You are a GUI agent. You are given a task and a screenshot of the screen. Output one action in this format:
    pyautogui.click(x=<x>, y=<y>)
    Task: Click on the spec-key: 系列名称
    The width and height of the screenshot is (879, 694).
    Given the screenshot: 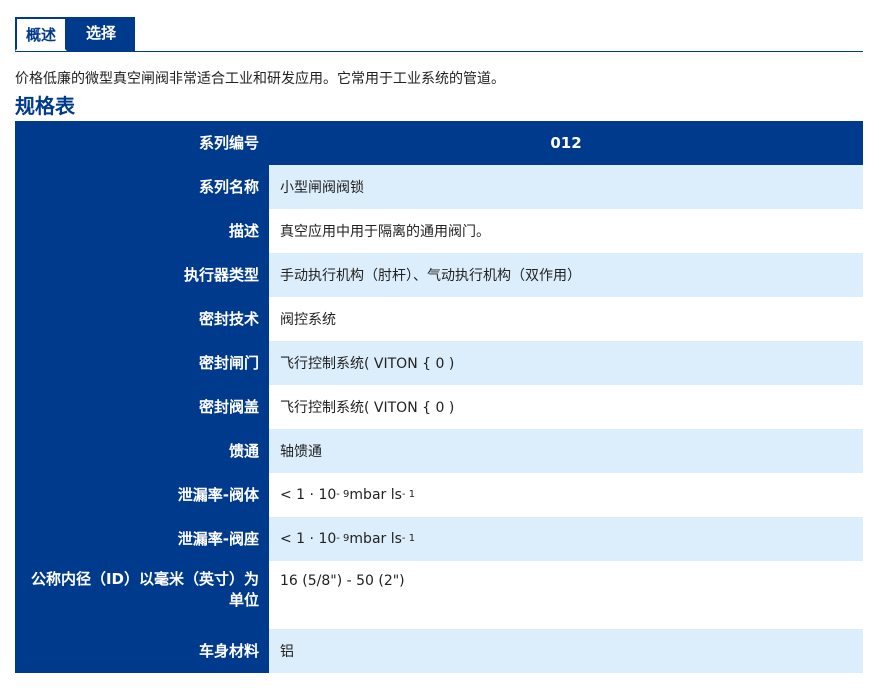 What is the action you would take?
    pyautogui.click(x=142, y=187)
    